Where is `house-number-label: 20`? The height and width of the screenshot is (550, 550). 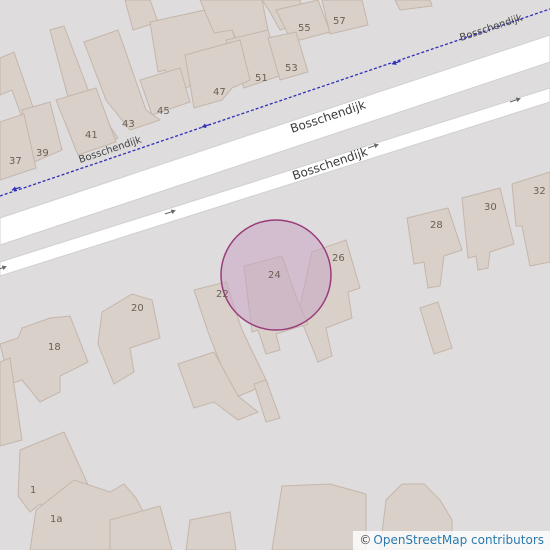
house-number-label: 20 is located at coordinates (137, 308).